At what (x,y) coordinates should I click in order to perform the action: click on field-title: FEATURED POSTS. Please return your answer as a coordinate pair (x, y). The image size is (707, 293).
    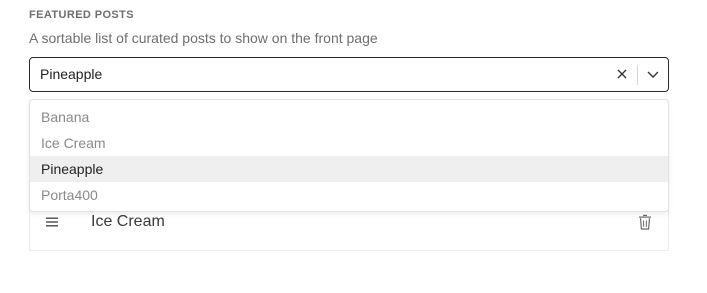
    Looking at the image, I should click on (82, 15).